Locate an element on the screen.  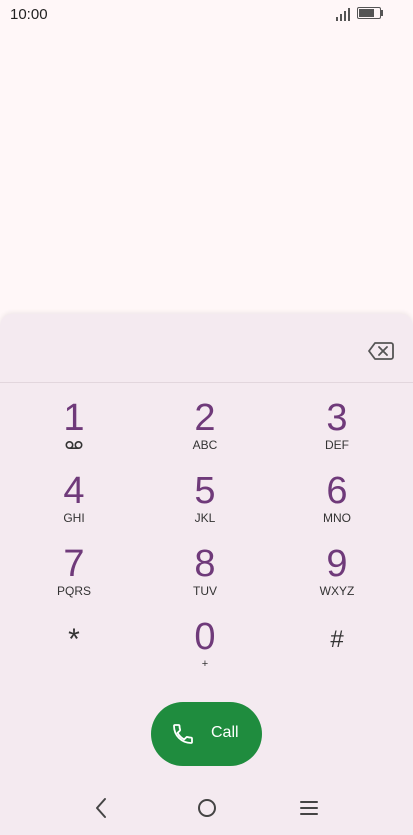
recents-icon is located at coordinates (309, 808).